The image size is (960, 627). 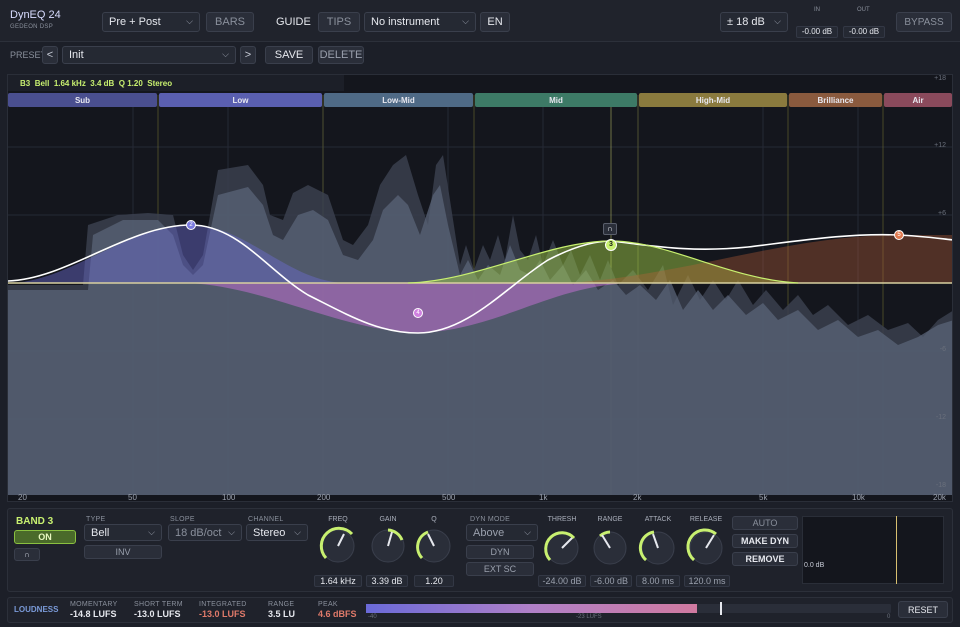 I want to click on gain-reduction-display, so click(x=873, y=550).